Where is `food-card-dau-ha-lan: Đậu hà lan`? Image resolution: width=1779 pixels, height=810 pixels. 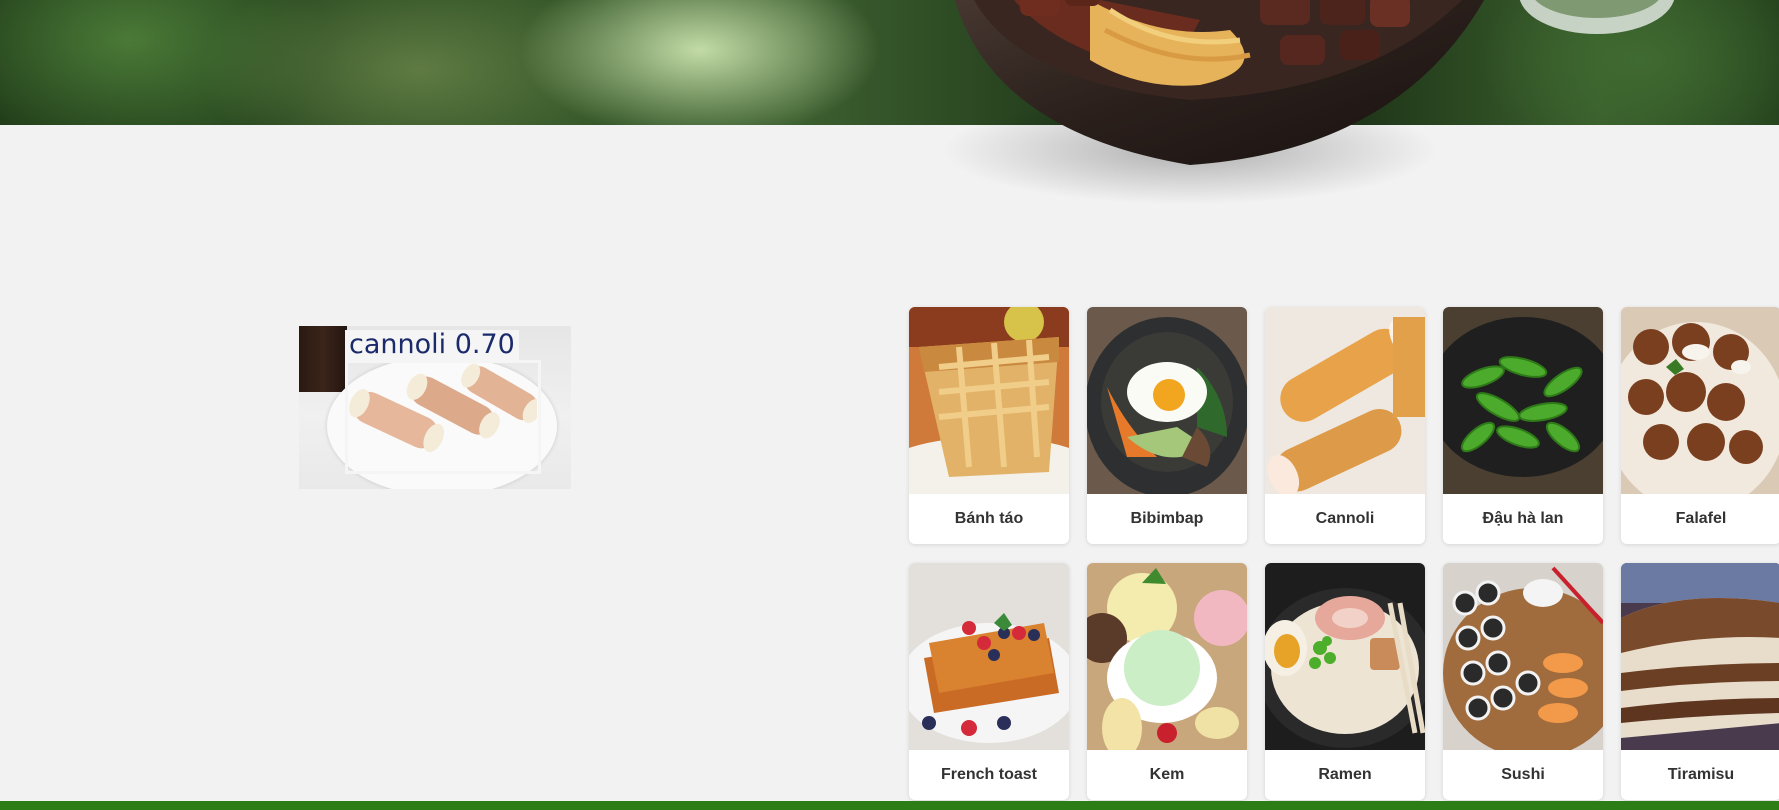 food-card-dau-ha-lan: Đậu hà lan is located at coordinates (1523, 425).